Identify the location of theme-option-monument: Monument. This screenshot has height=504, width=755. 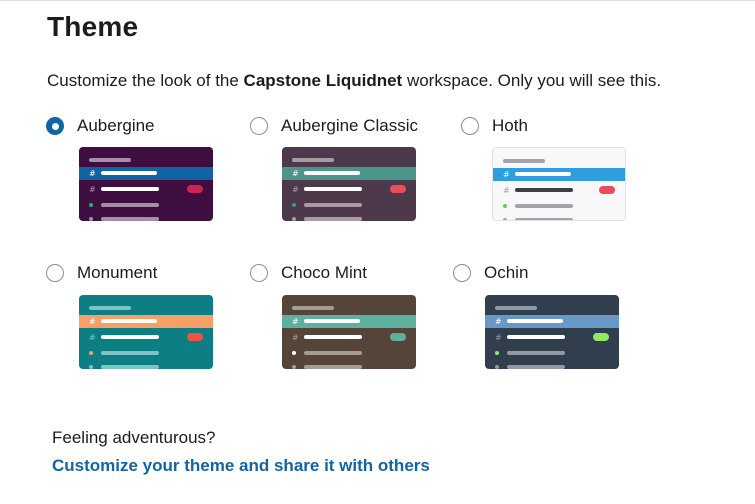
(101, 273).